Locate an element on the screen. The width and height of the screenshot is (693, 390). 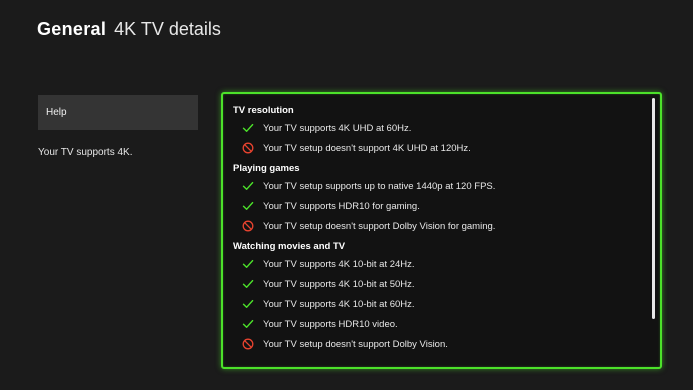
capability-row: Your TV supports 4K 10-bit at 50Hz. is located at coordinates (439, 284).